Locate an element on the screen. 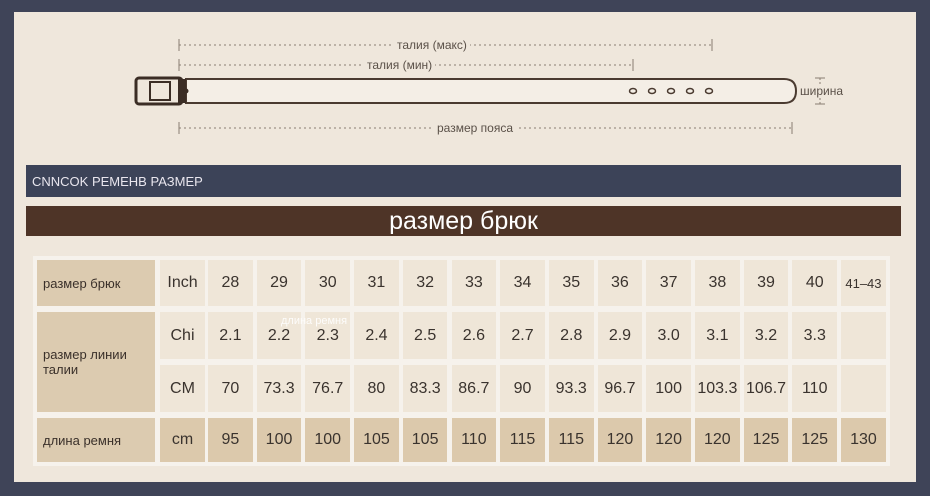 This screenshot has width=930, height=496. value-cell: 36 is located at coordinates (620, 283).